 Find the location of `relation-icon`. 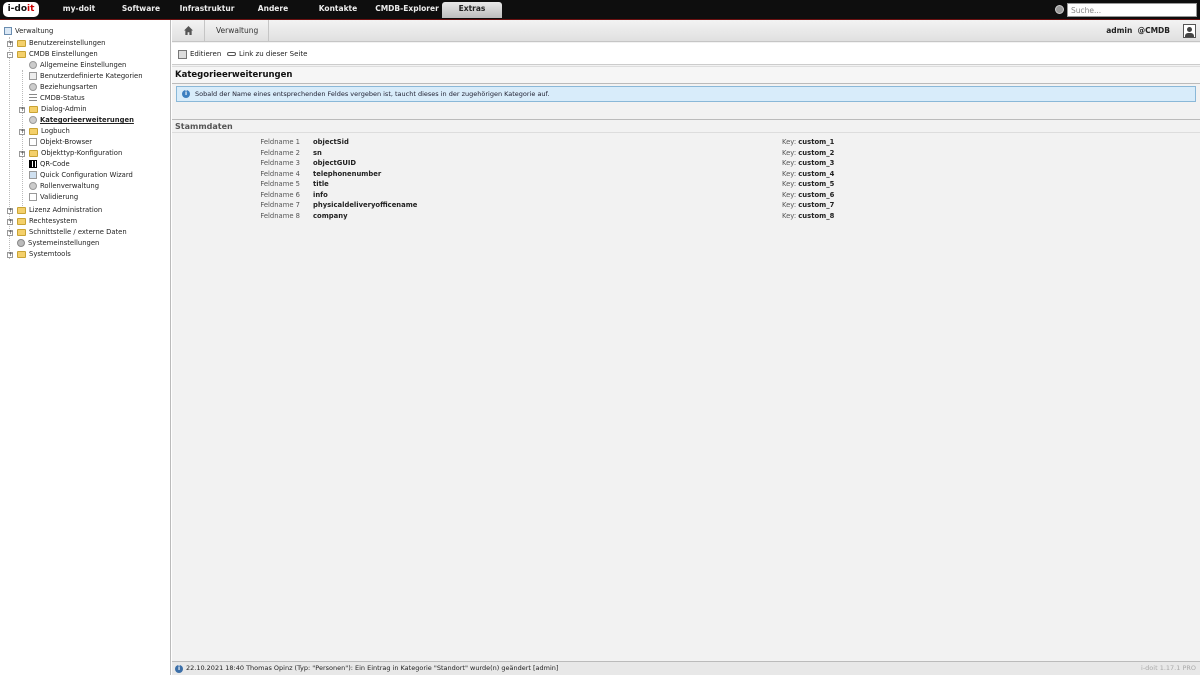

relation-icon is located at coordinates (33, 87).